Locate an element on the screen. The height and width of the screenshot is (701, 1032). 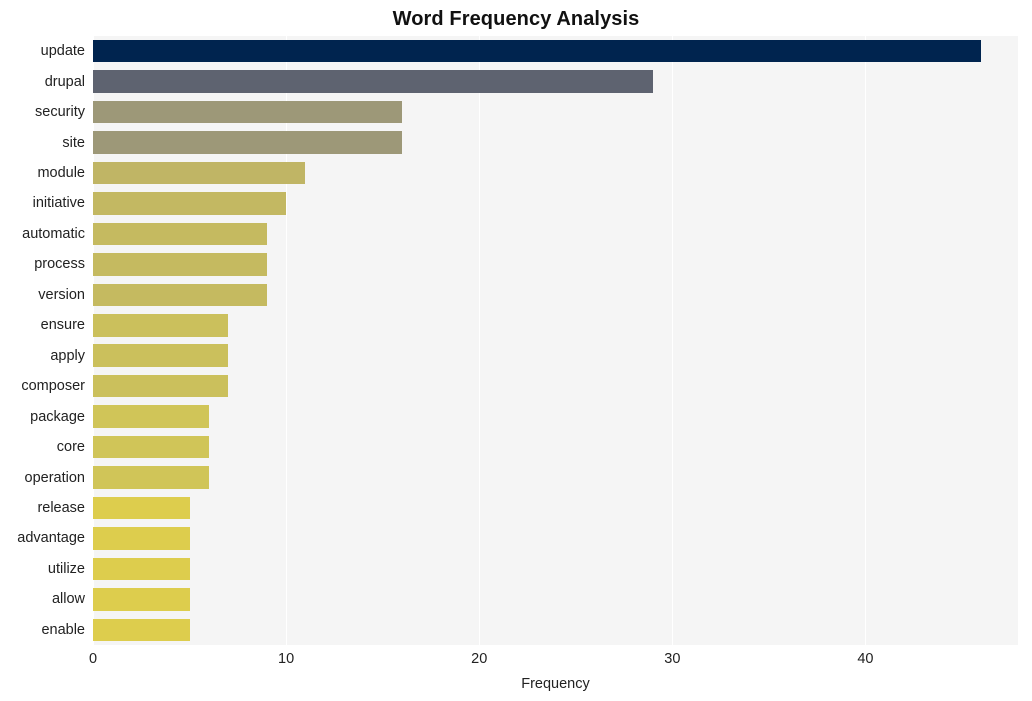
x-axis-tick-label: 10 is located at coordinates (286, 659).